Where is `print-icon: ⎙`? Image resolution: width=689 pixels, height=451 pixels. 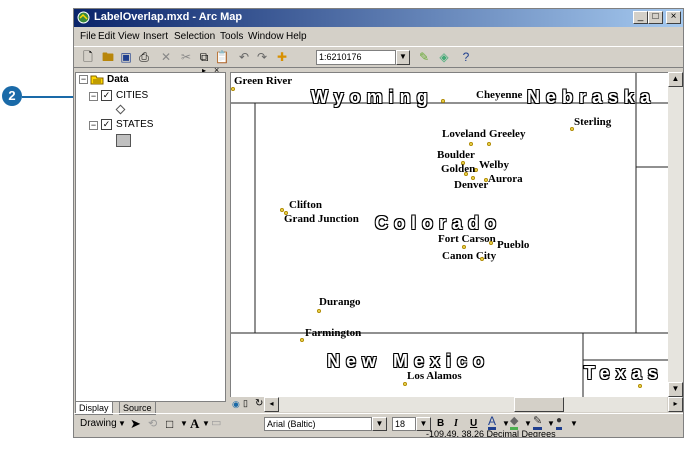 print-icon: ⎙ is located at coordinates (144, 57).